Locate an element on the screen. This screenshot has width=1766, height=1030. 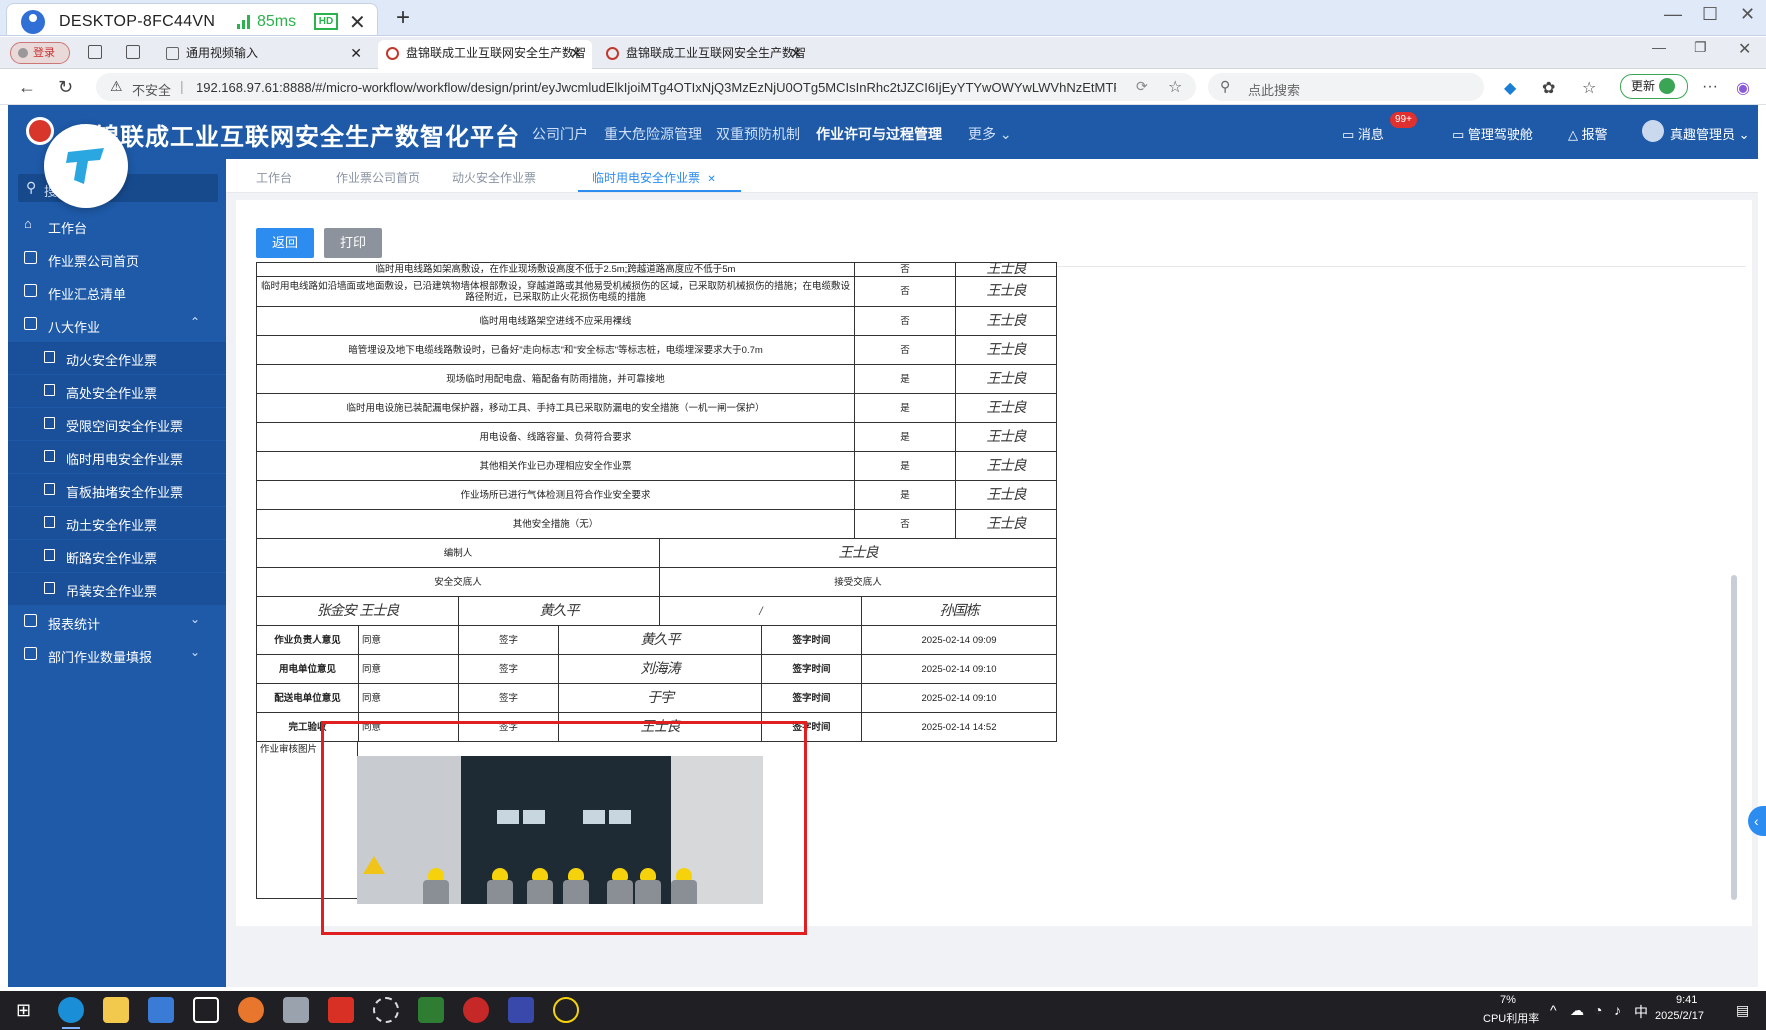
avatar is located at coordinates (1653, 131).